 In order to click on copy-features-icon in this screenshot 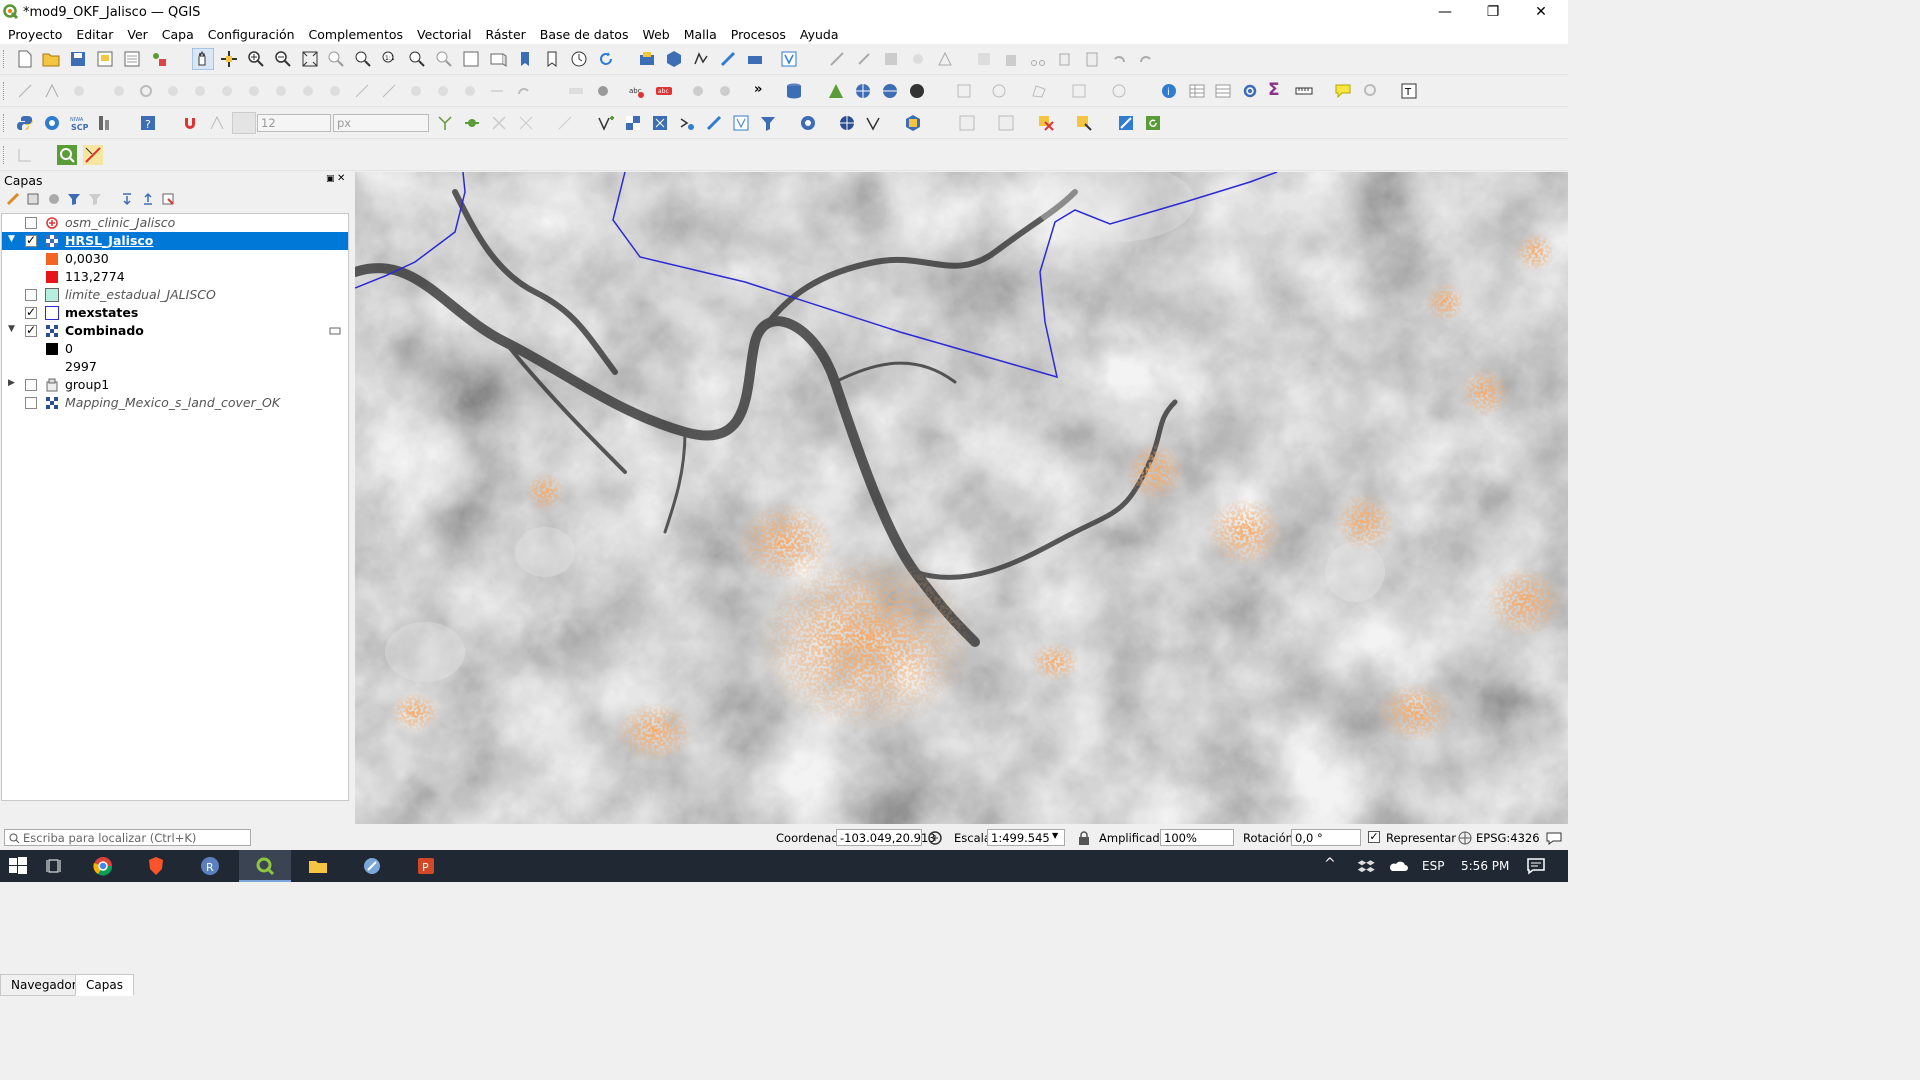, I will do `click(1065, 59)`.